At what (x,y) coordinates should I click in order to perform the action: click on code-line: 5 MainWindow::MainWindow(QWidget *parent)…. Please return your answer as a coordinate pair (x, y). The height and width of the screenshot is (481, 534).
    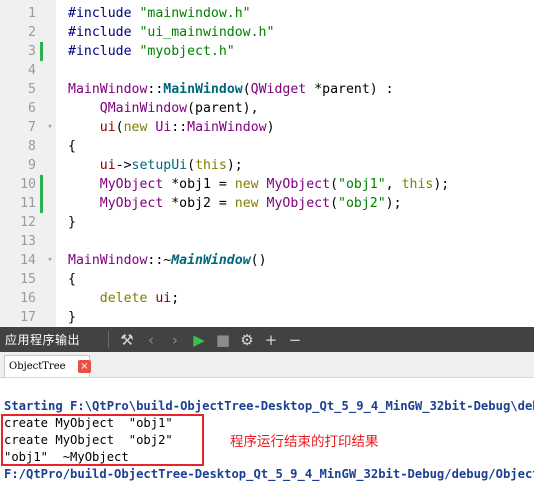
    Looking at the image, I should click on (267, 89).